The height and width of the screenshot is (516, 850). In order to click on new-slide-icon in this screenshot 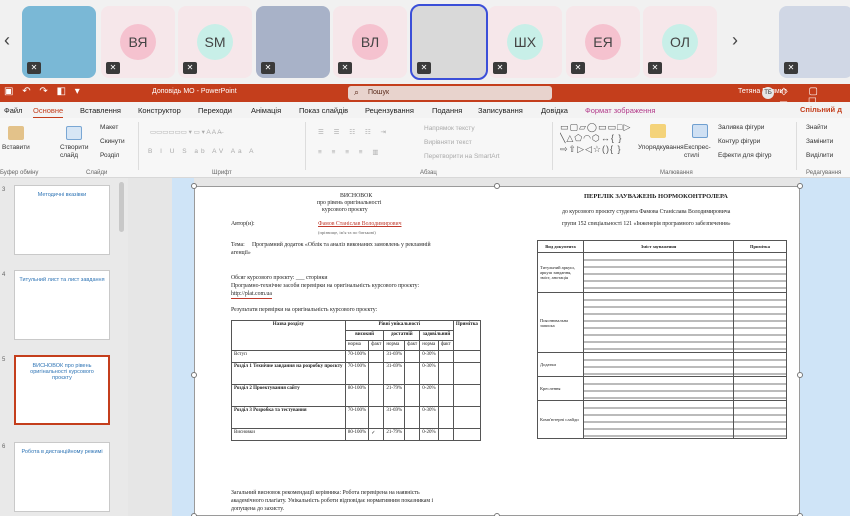, I will do `click(74, 133)`.